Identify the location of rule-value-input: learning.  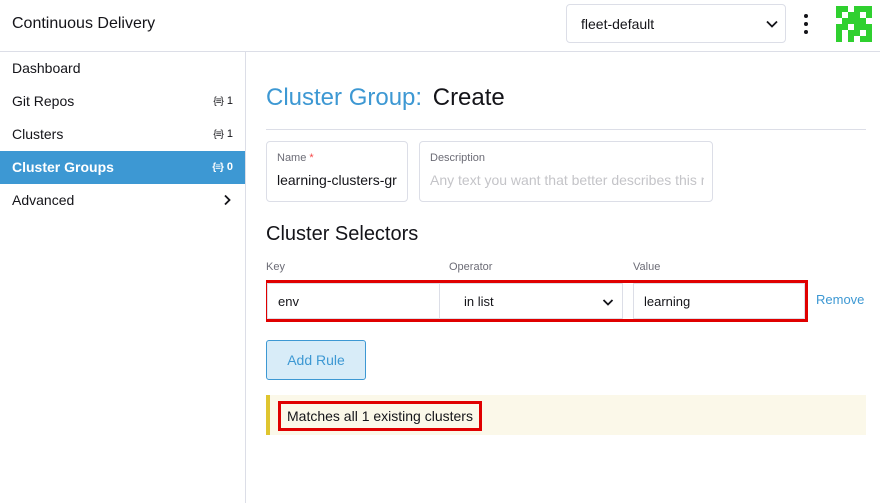
(719, 301).